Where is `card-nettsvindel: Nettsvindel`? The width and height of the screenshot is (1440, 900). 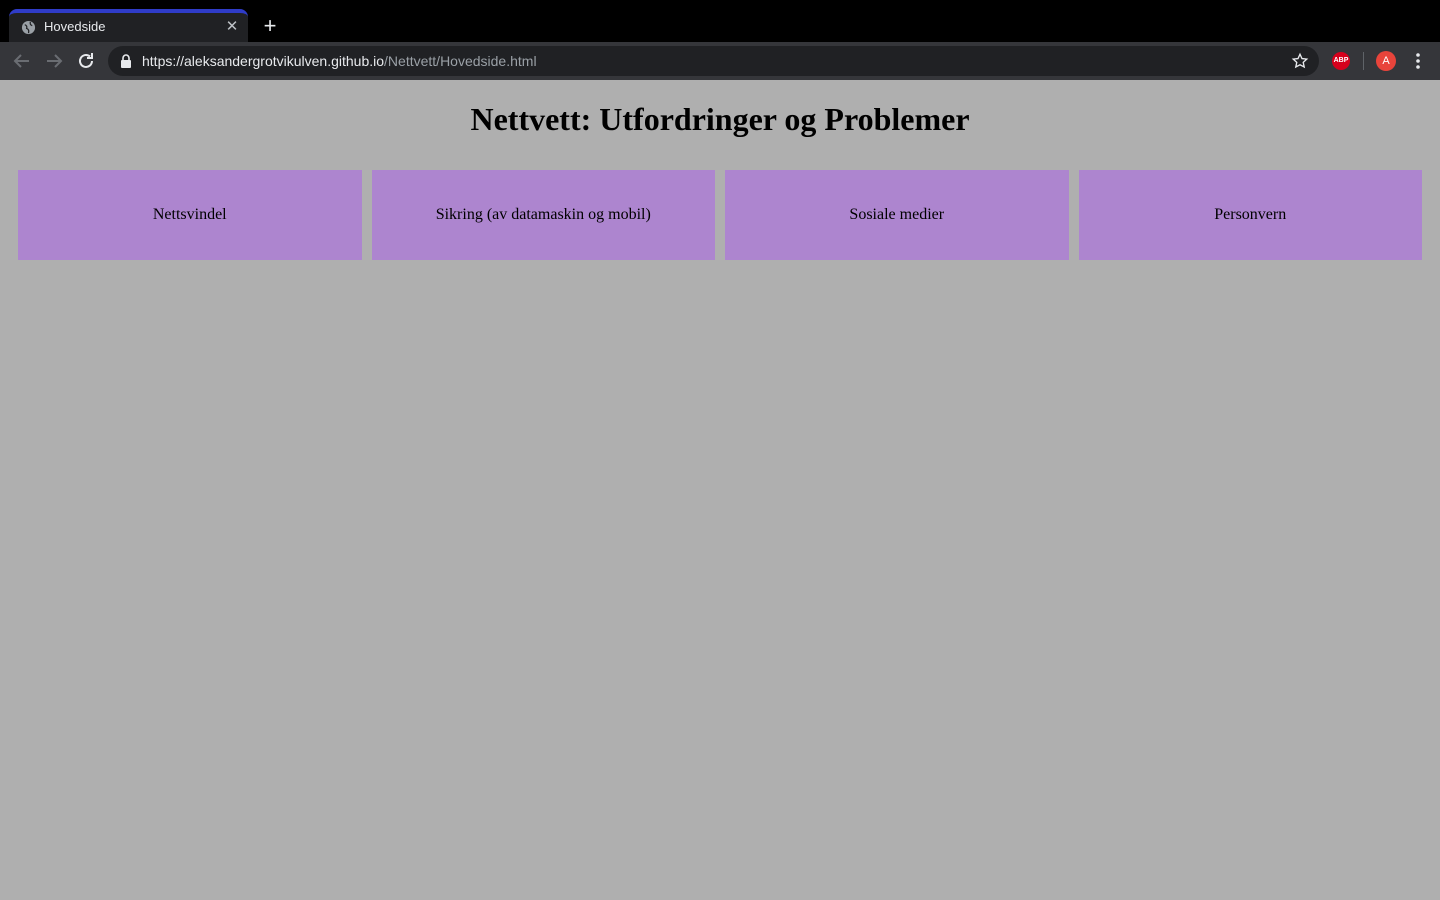 card-nettsvindel: Nettsvindel is located at coordinates (190, 215).